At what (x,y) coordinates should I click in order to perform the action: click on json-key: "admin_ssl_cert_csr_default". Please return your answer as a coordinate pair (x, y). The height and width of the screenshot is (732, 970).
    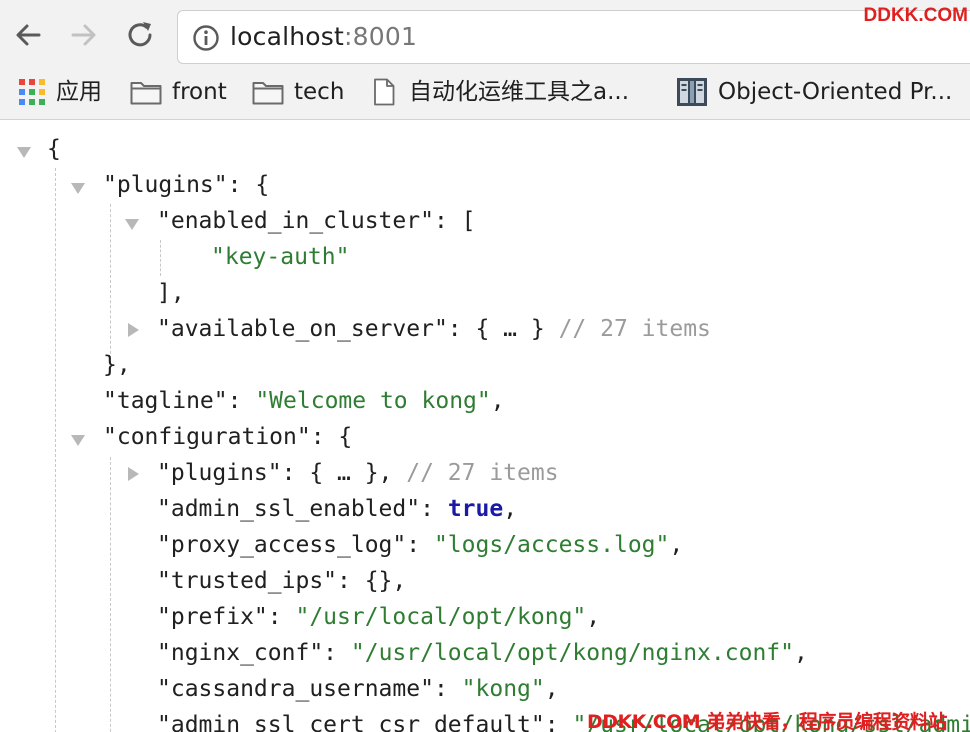
    Looking at the image, I should click on (351, 722).